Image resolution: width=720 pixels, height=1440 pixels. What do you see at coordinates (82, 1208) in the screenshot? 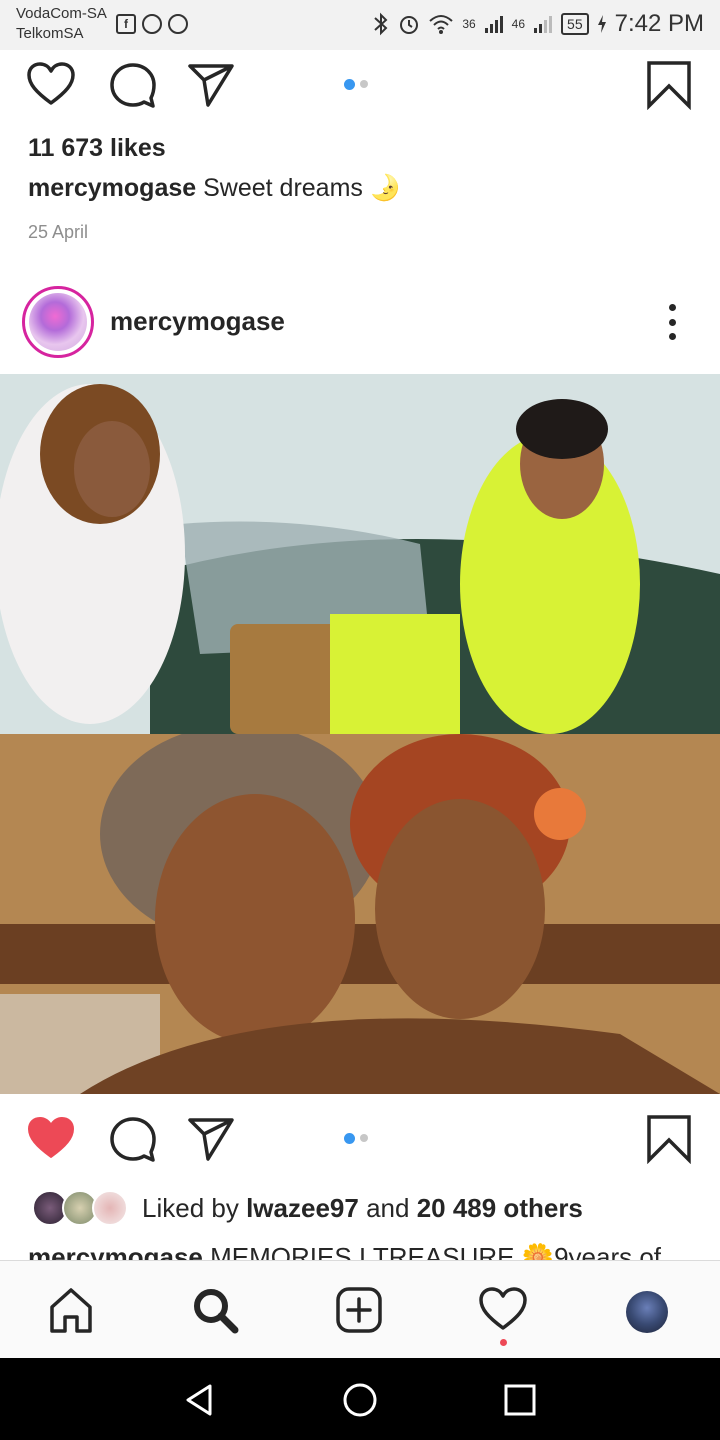
I see `liker-avatars` at bounding box center [82, 1208].